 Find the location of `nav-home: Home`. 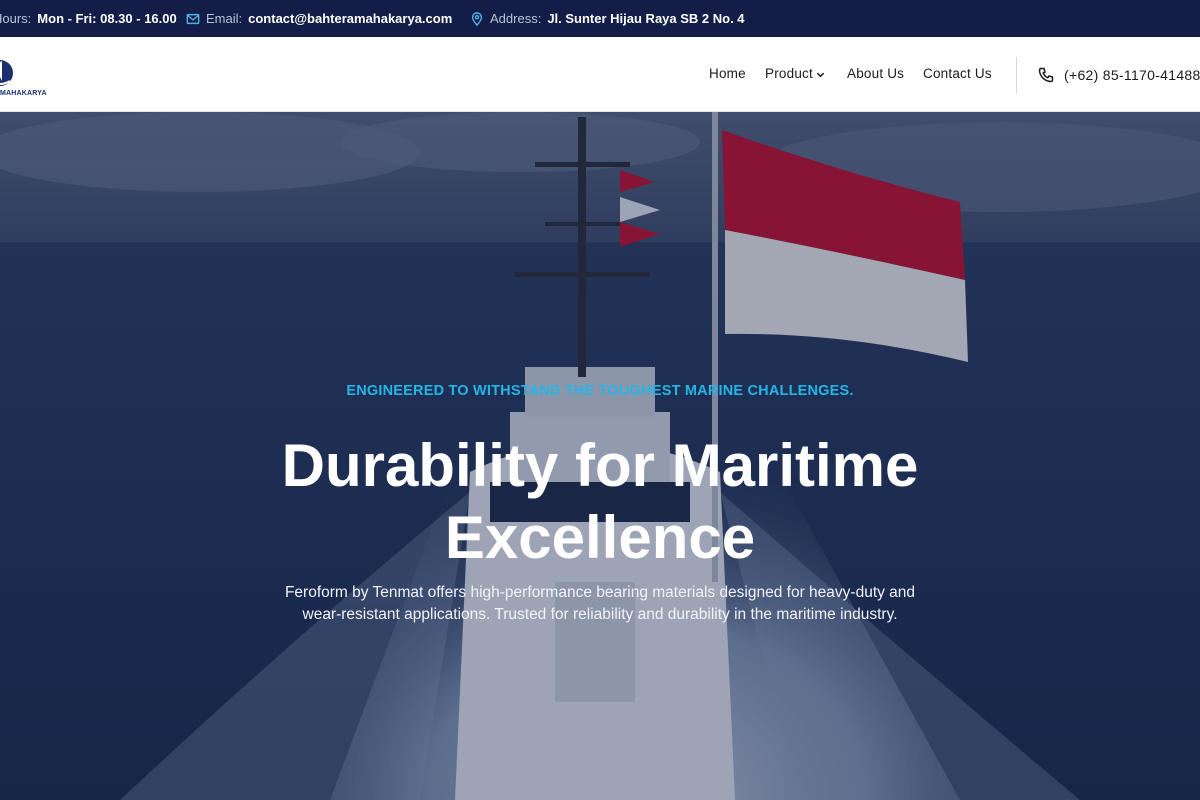

nav-home: Home is located at coordinates (727, 73).